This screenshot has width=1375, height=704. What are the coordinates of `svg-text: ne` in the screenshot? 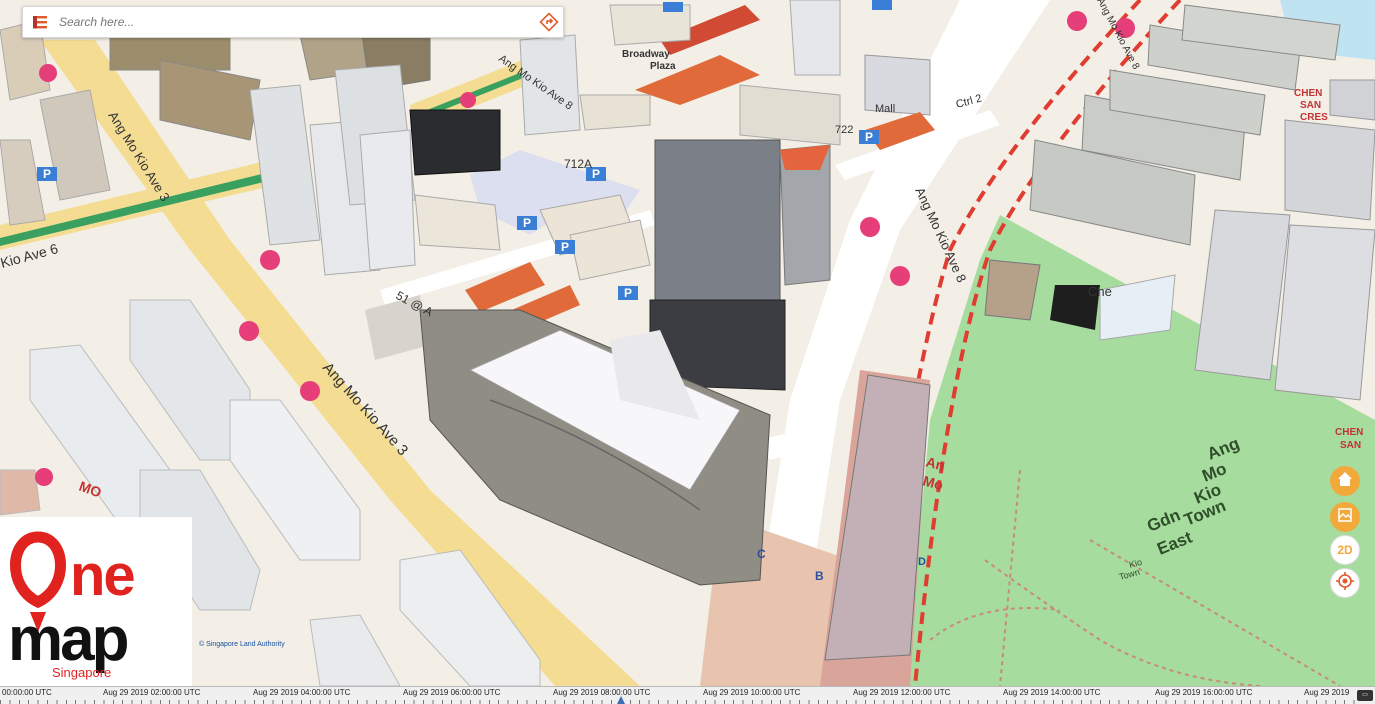 It's located at (102, 575).